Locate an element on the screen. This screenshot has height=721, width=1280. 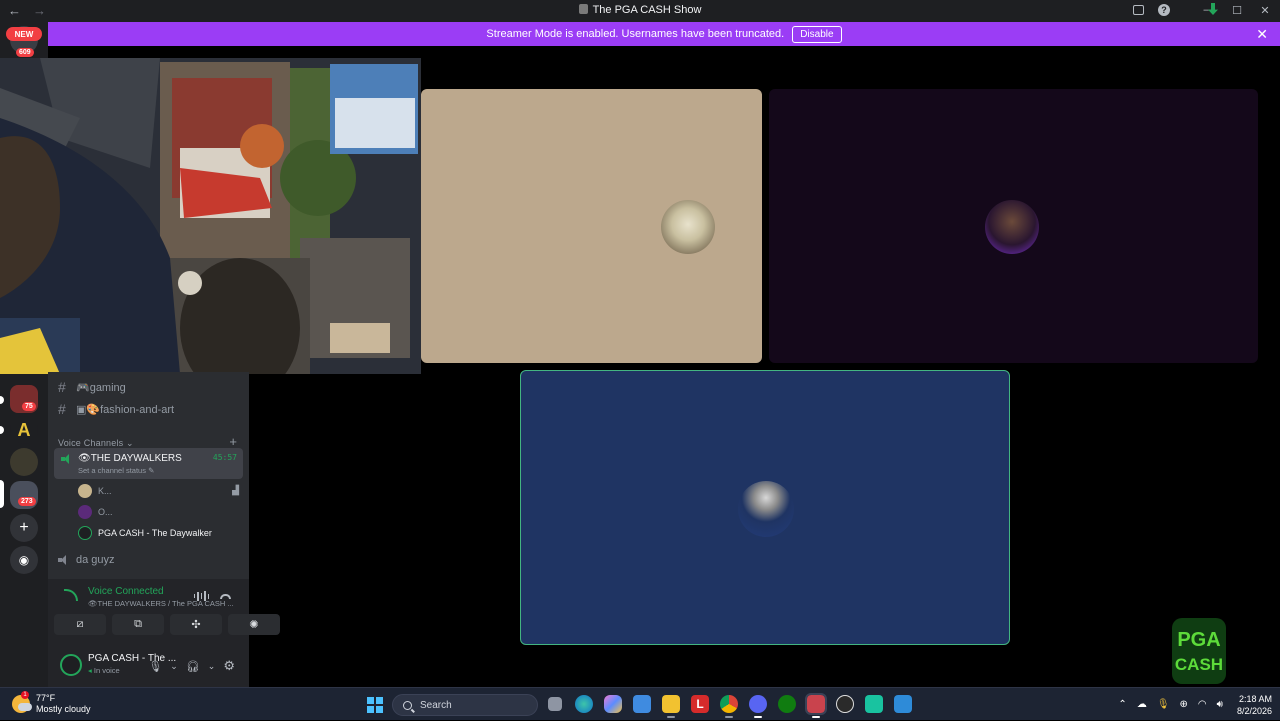
signal-icon is located at coordinates (71, 595).